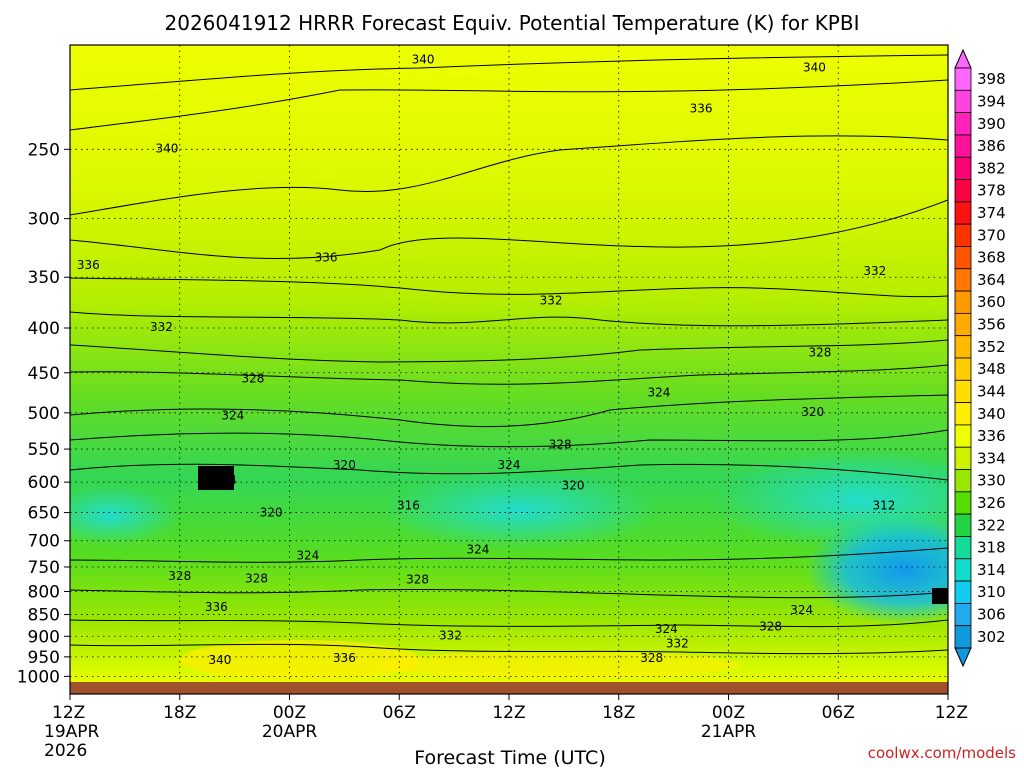 Image resolution: width=1024 pixels, height=768 pixels. I want to click on colorbar-label: 368, so click(991, 258).